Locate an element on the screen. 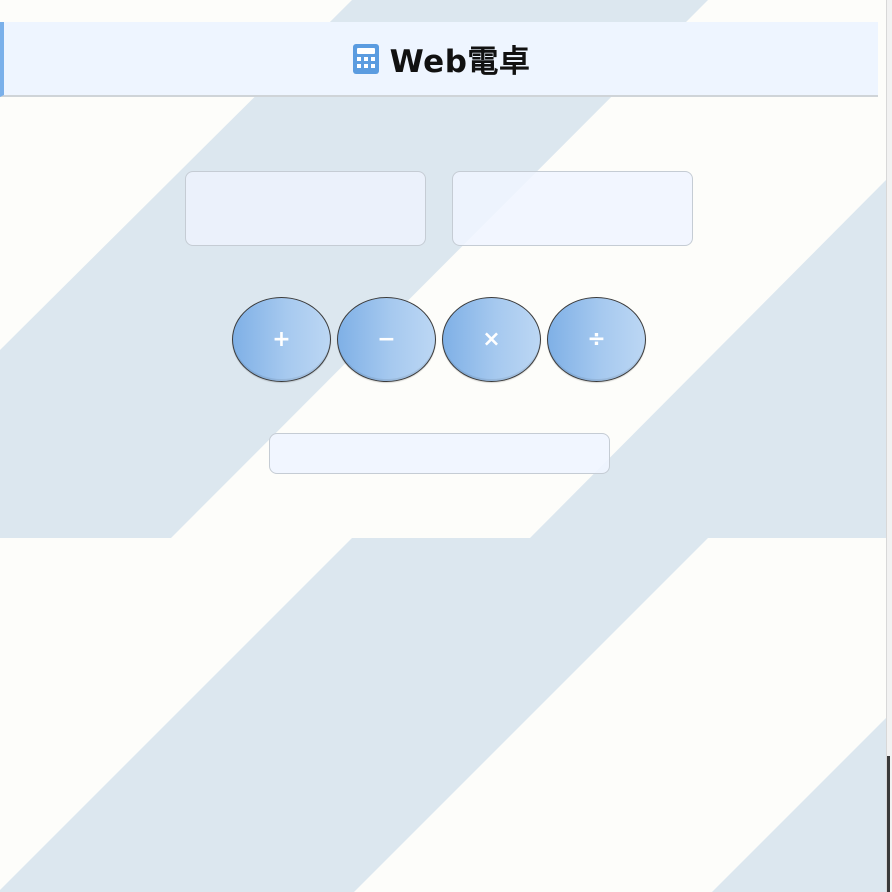 This screenshot has width=892, height=892. multiply-icon: × is located at coordinates (491, 339).